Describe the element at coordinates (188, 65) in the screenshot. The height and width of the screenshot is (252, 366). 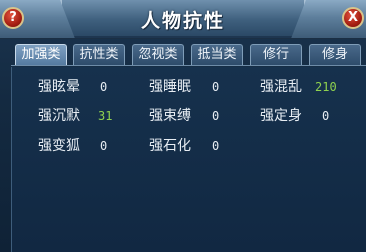
I see `tab-divider` at that location.